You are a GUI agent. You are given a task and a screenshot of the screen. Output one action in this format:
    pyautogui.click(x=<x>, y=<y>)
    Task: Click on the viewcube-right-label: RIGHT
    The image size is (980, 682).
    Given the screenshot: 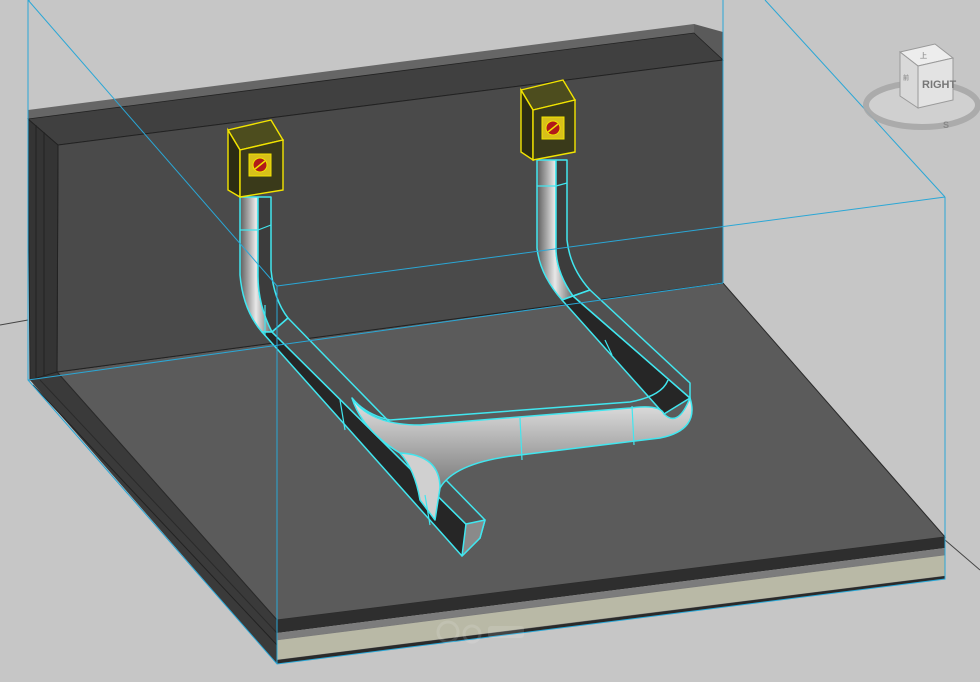 What is the action you would take?
    pyautogui.click(x=939, y=85)
    